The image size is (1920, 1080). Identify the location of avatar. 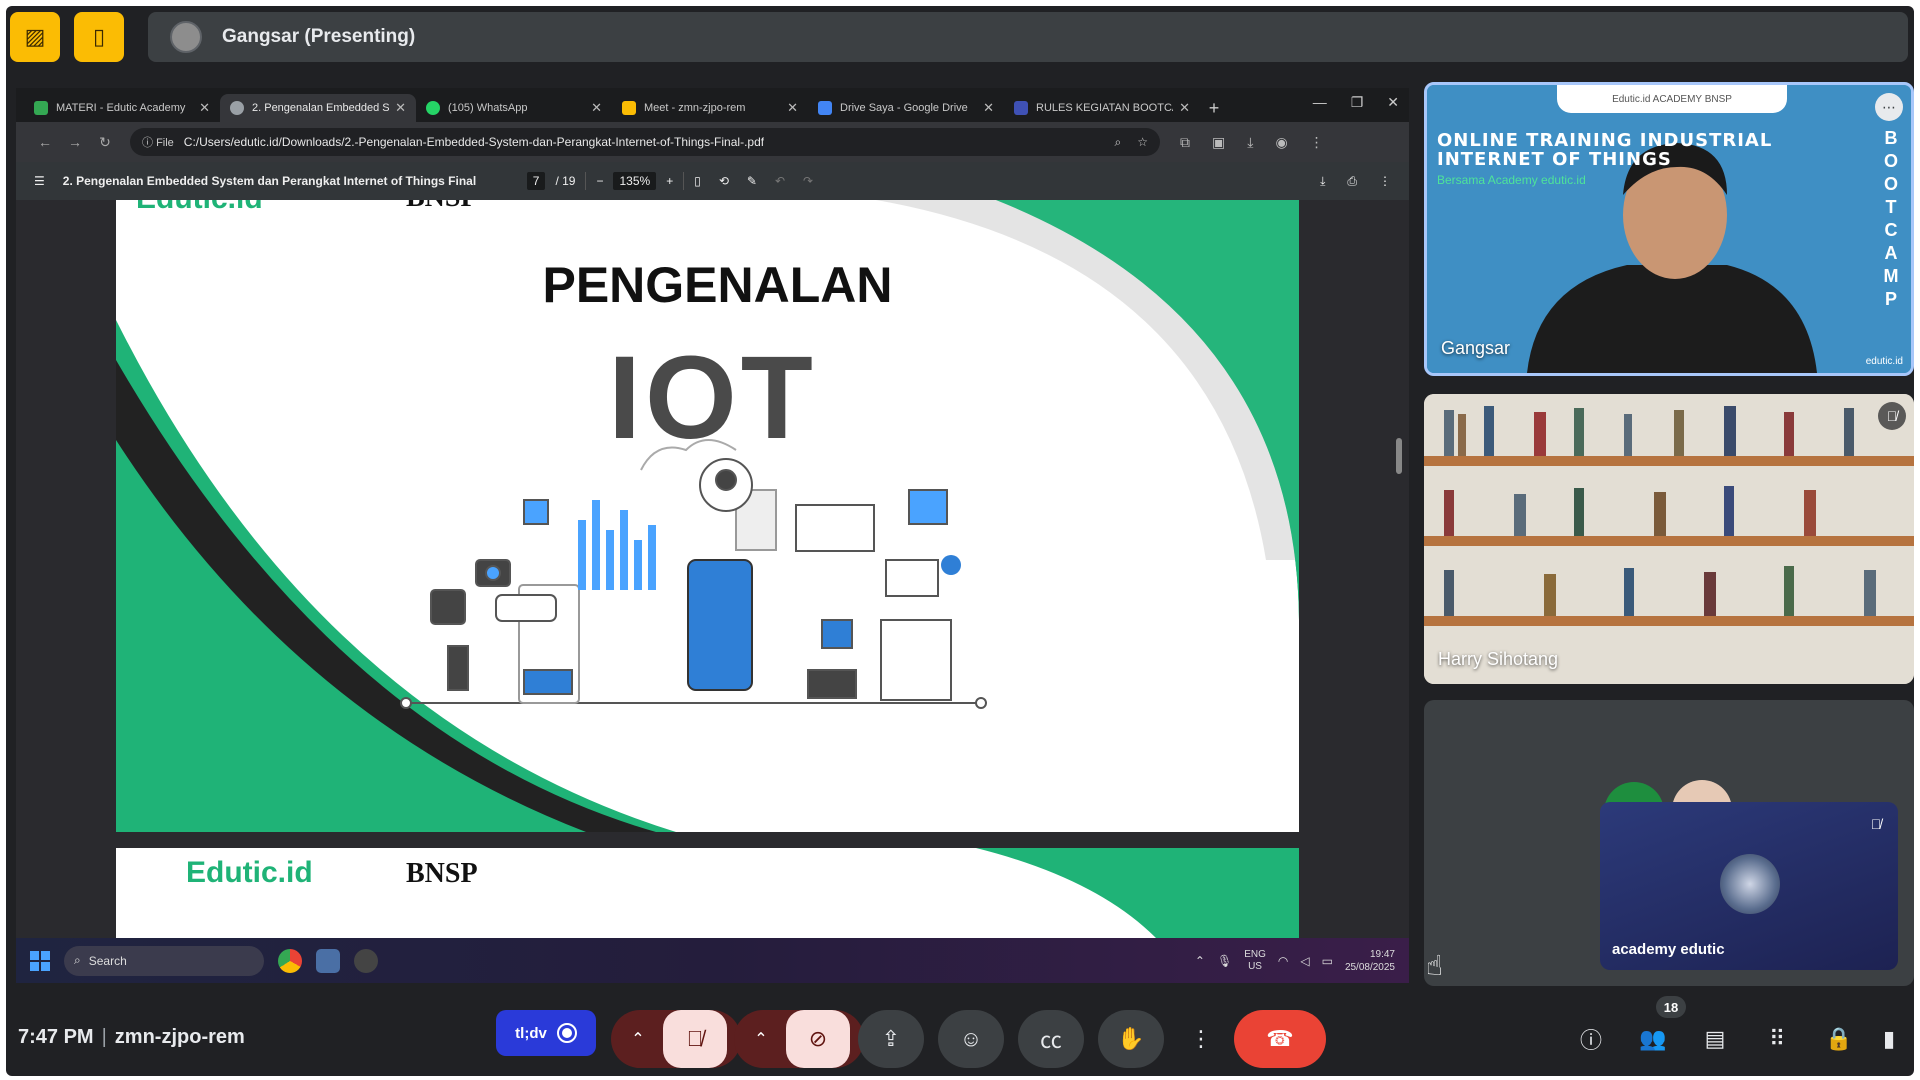
(1750, 884).